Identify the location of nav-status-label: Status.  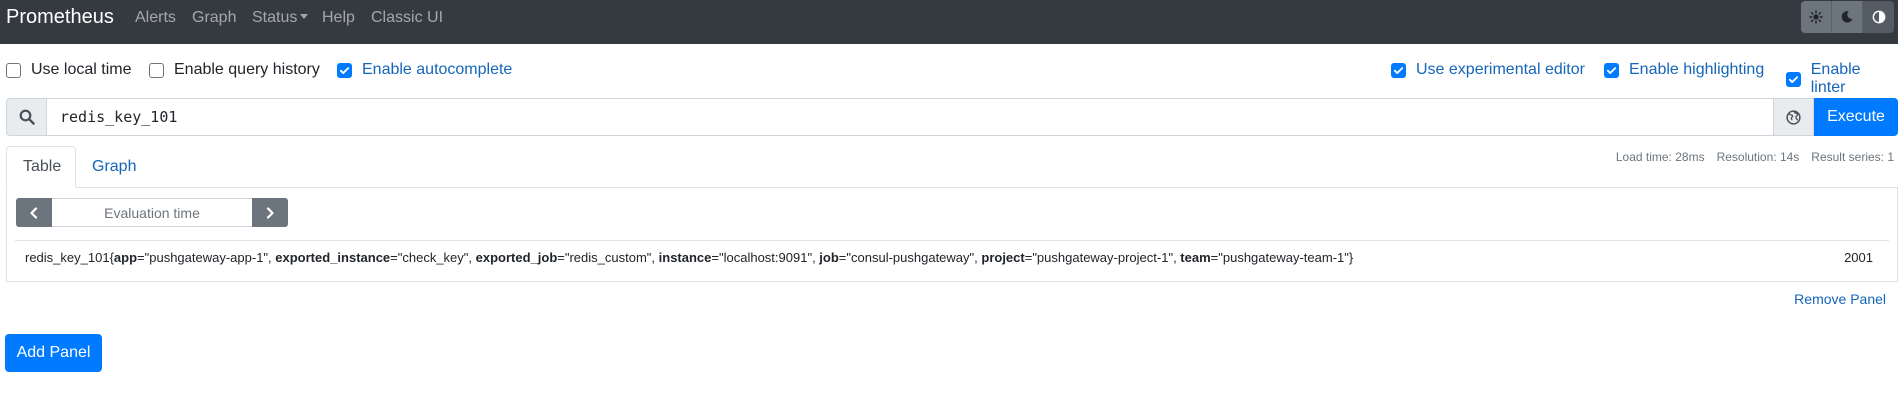
(275, 17).